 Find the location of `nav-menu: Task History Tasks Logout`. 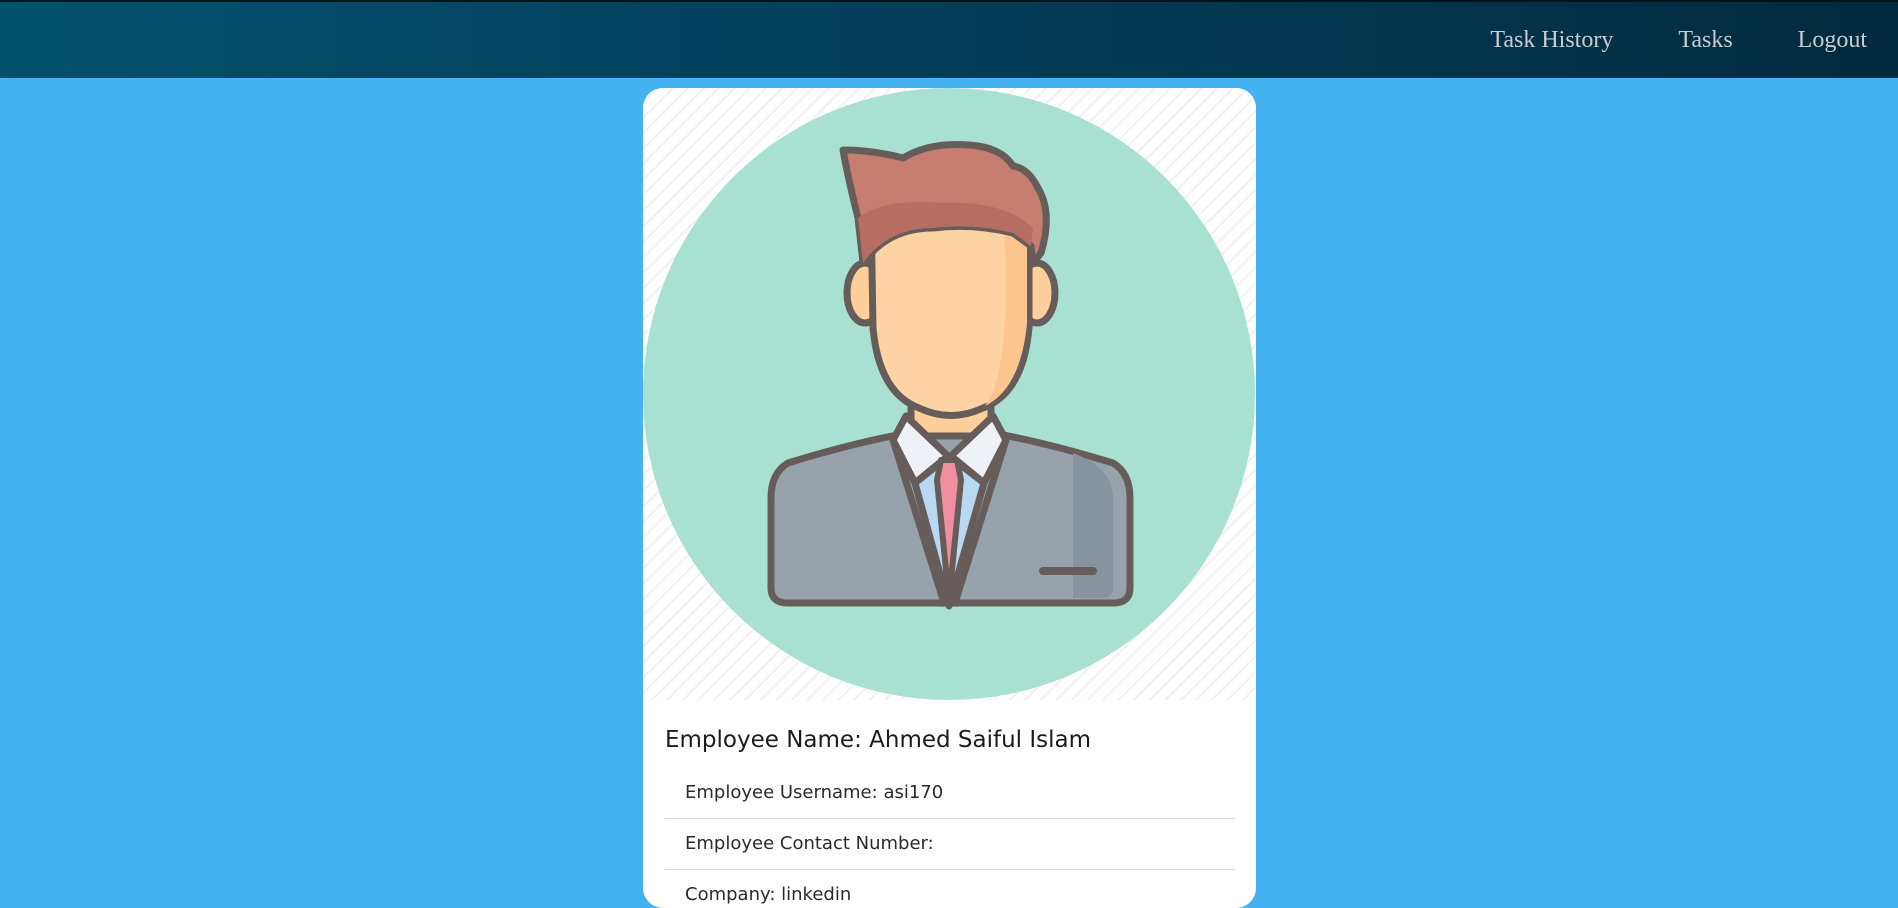

nav-menu: Task History Tasks Logout is located at coordinates (1694, 40).